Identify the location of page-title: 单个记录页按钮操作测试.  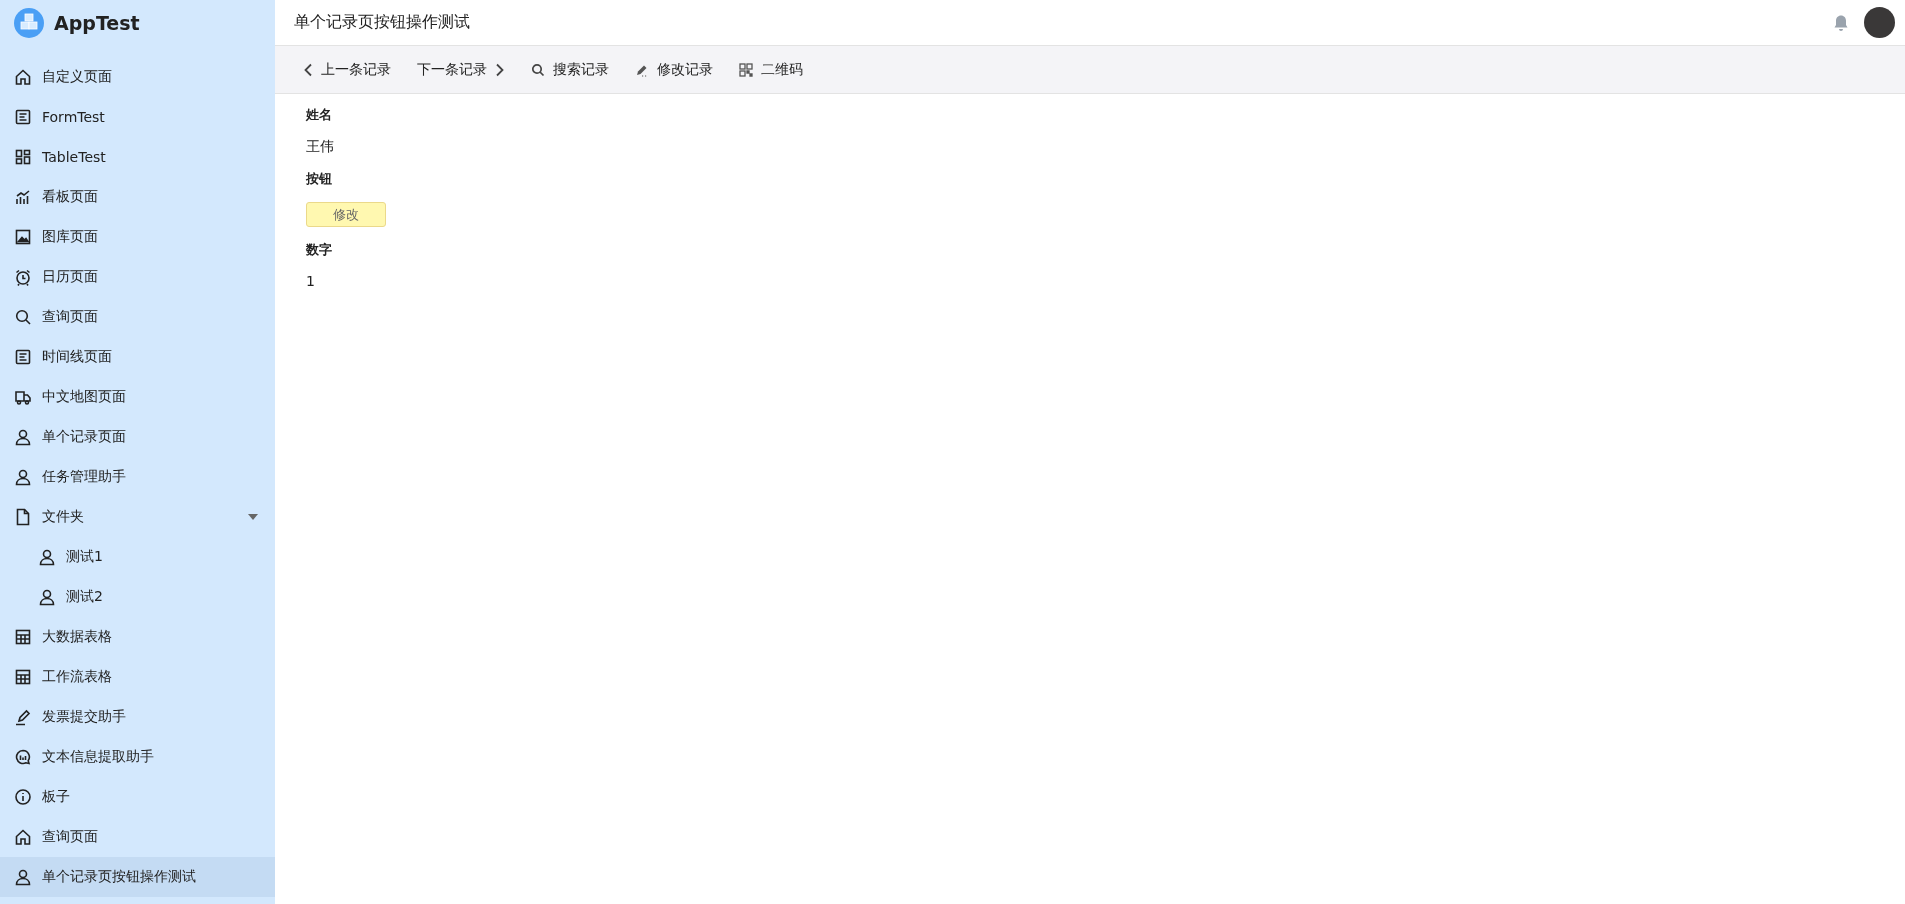
(382, 22).